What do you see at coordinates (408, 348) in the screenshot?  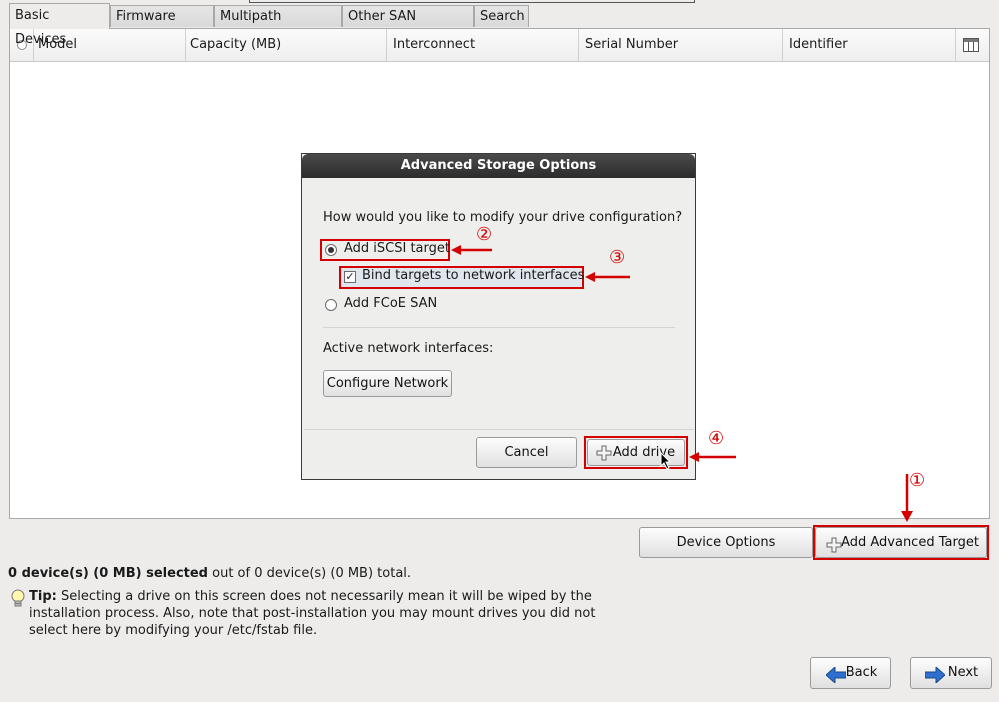 I see `active-interfaces-label: Active network interfaces:` at bounding box center [408, 348].